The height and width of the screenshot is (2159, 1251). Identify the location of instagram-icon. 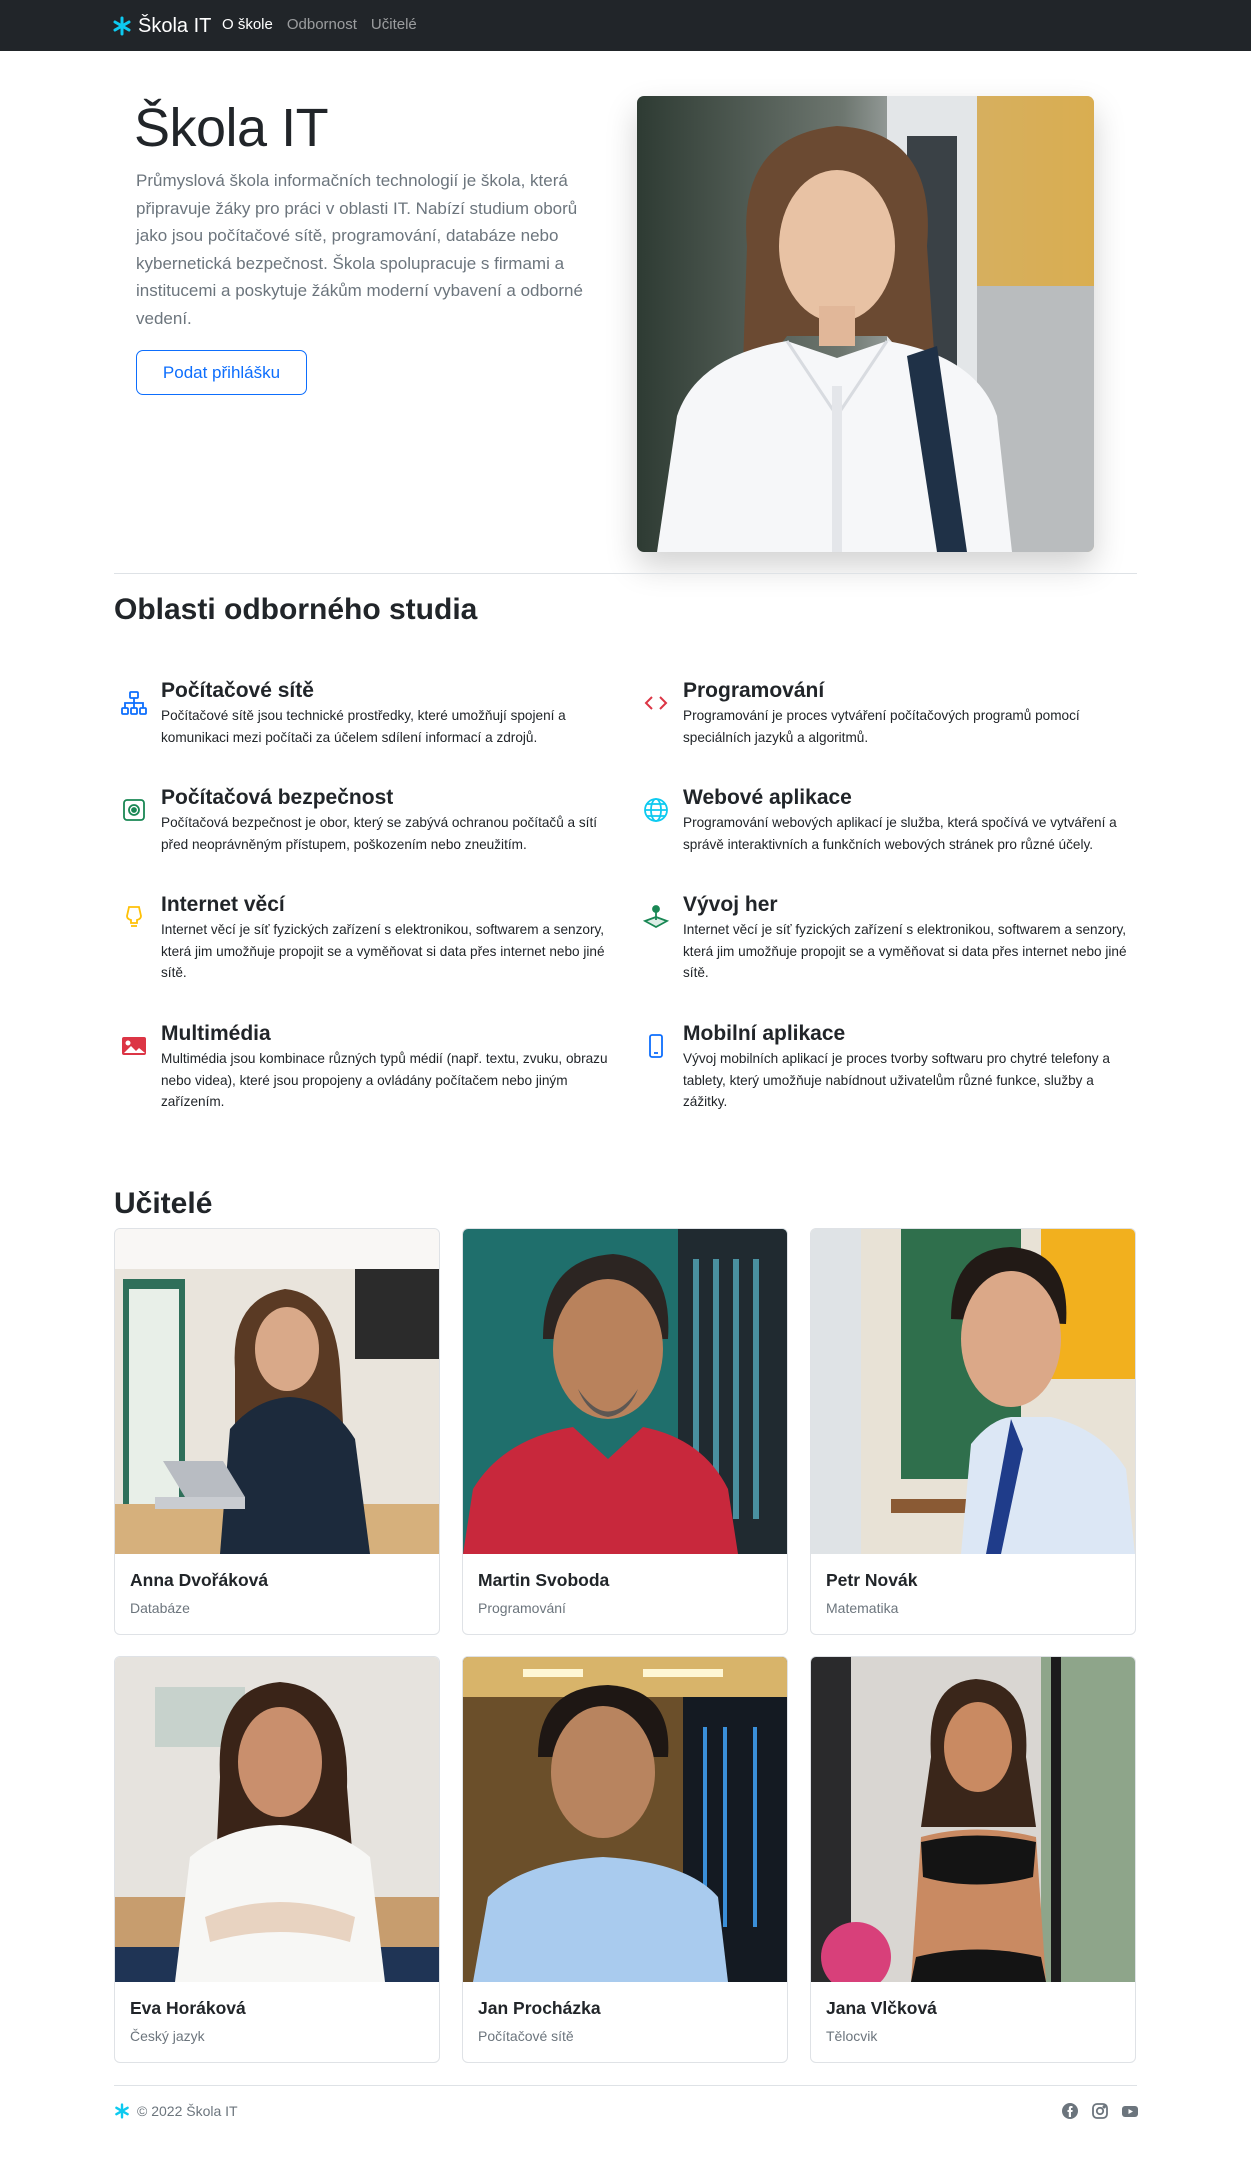
(1100, 2111).